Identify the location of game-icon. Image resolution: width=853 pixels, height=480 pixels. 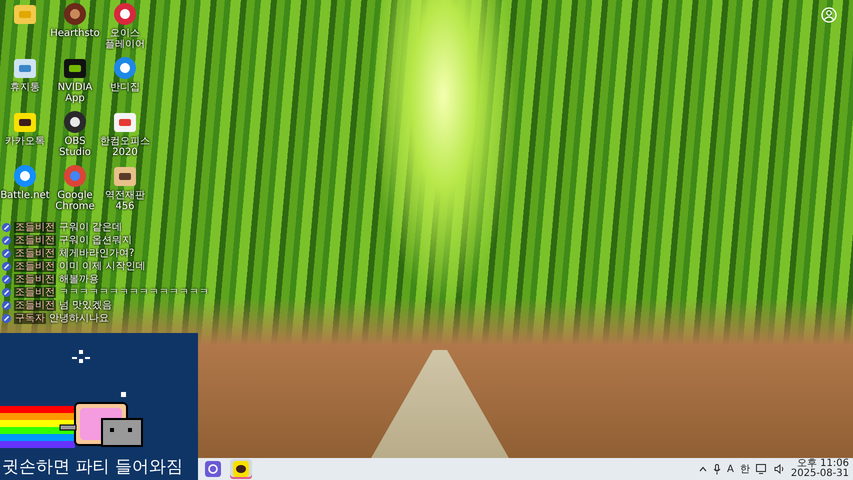
(125, 176).